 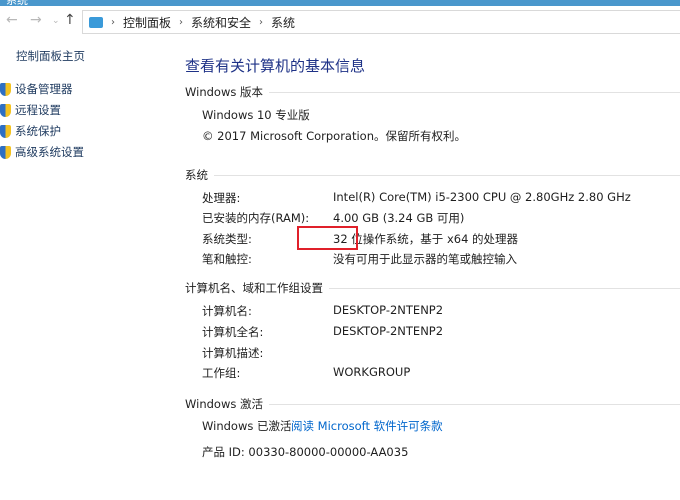 What do you see at coordinates (44, 89) in the screenshot?
I see `sidebar-item-label: 设备管理器` at bounding box center [44, 89].